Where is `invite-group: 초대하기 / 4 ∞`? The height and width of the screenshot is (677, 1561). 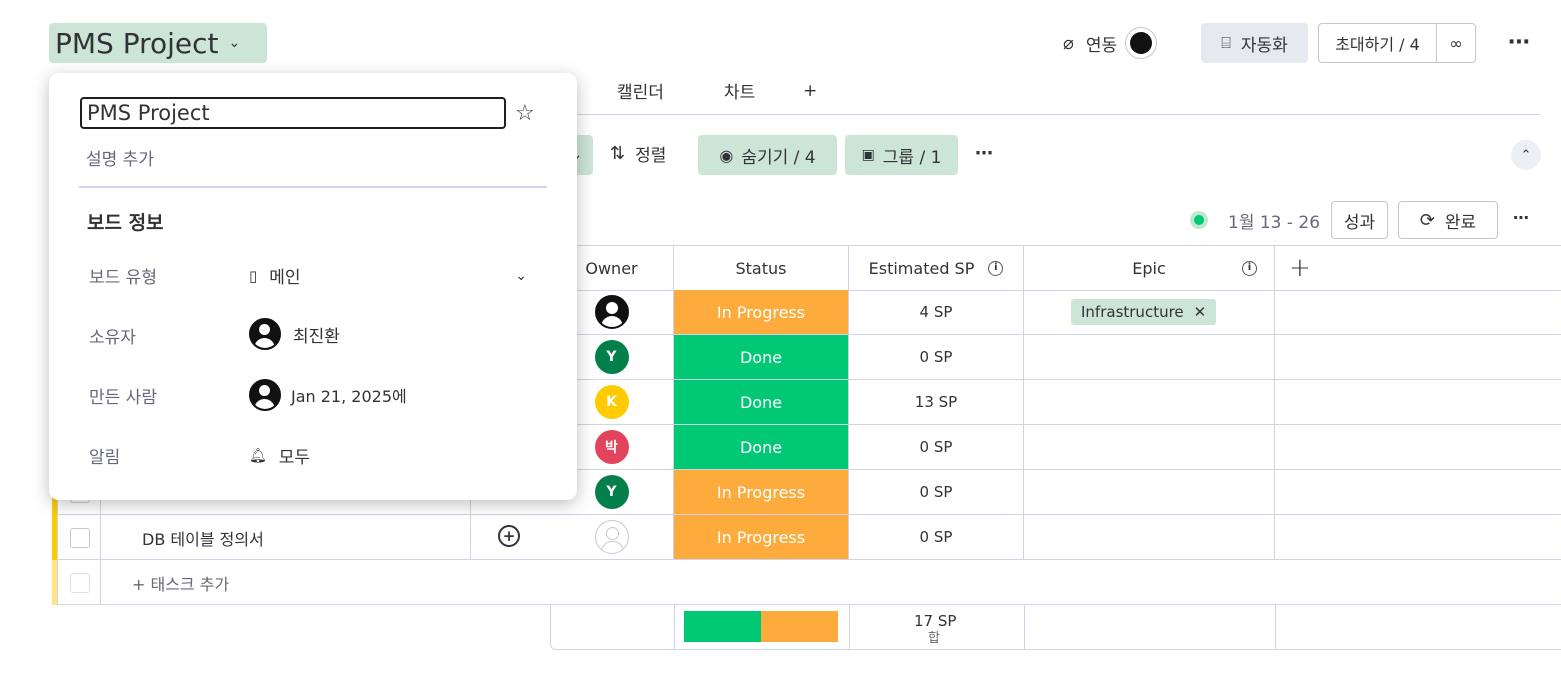
invite-group: 초대하기 / 4 ∞ is located at coordinates (1397, 43).